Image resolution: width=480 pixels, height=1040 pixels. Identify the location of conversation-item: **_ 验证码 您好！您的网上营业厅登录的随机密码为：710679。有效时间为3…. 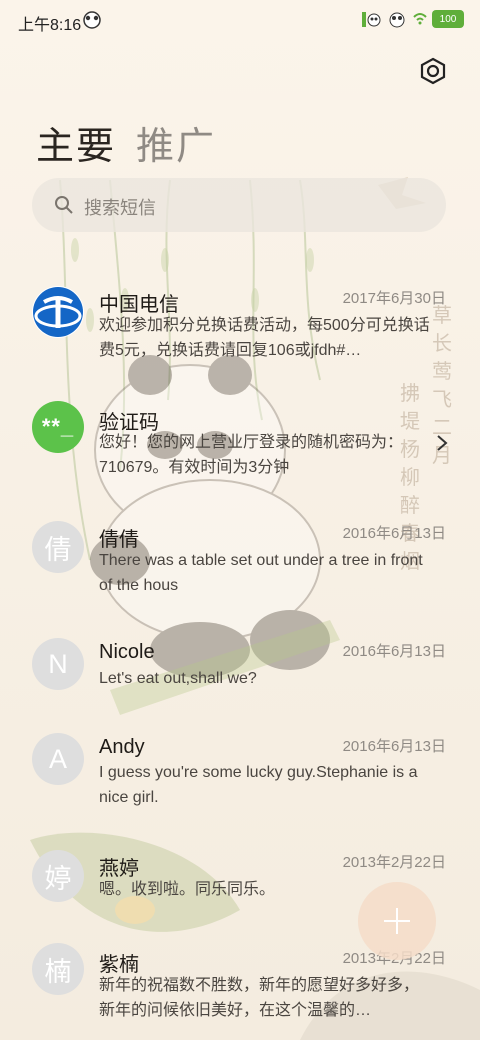
(240, 445).